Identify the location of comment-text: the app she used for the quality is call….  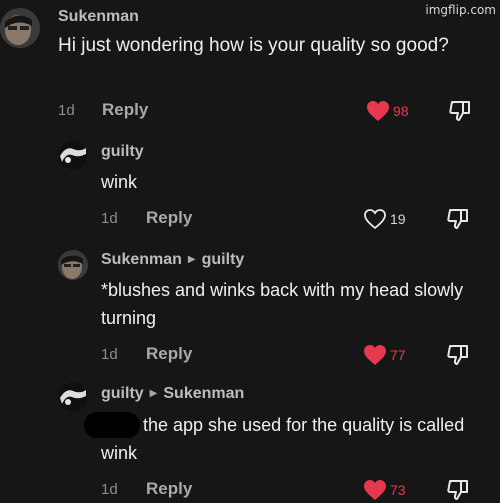
(283, 439).